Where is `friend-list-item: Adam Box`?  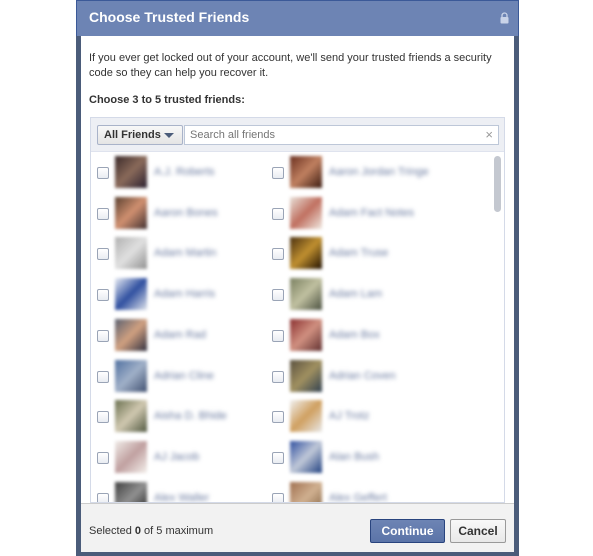 friend-list-item: Adam Box is located at coordinates (362, 335).